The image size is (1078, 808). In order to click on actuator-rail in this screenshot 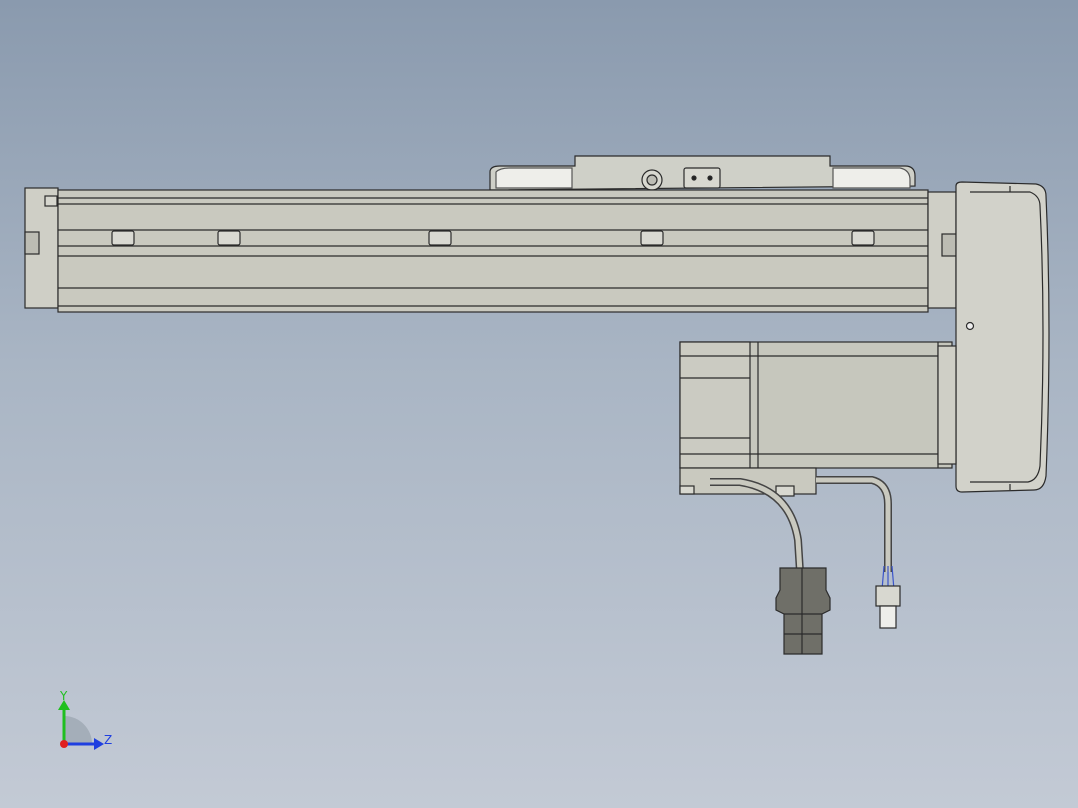, I will do `click(493, 251)`.